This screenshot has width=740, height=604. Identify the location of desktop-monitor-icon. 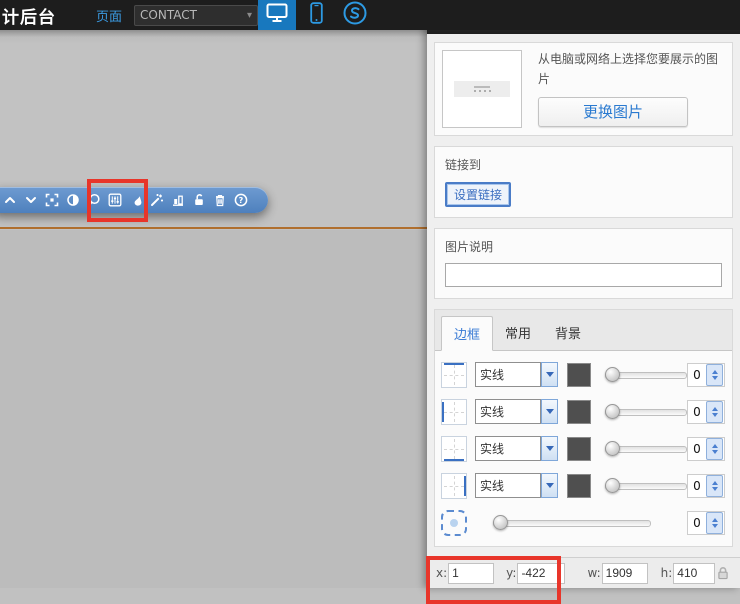
(277, 15).